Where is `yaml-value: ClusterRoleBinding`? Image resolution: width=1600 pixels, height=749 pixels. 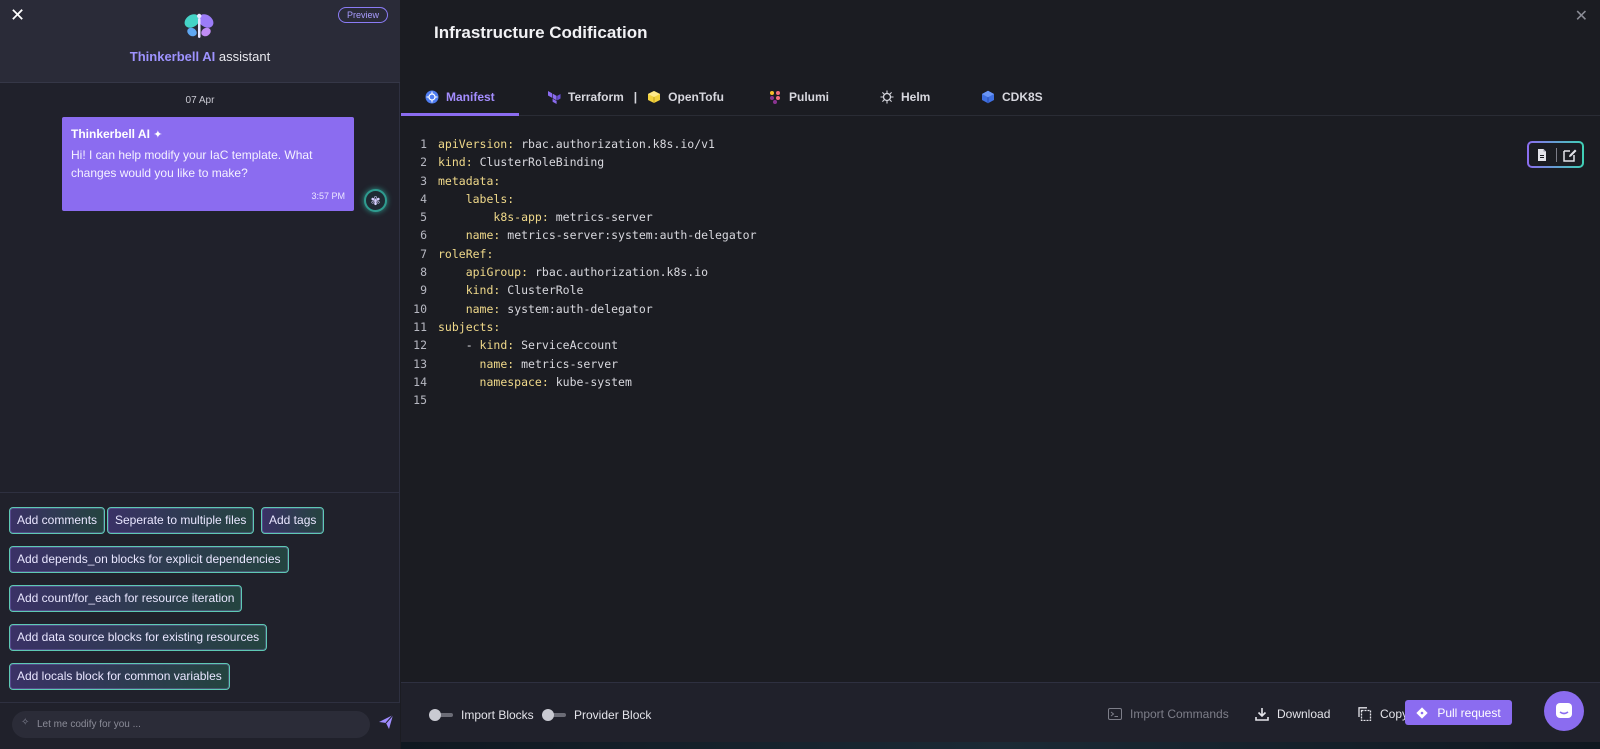
yaml-value: ClusterRoleBinding is located at coordinates (542, 162).